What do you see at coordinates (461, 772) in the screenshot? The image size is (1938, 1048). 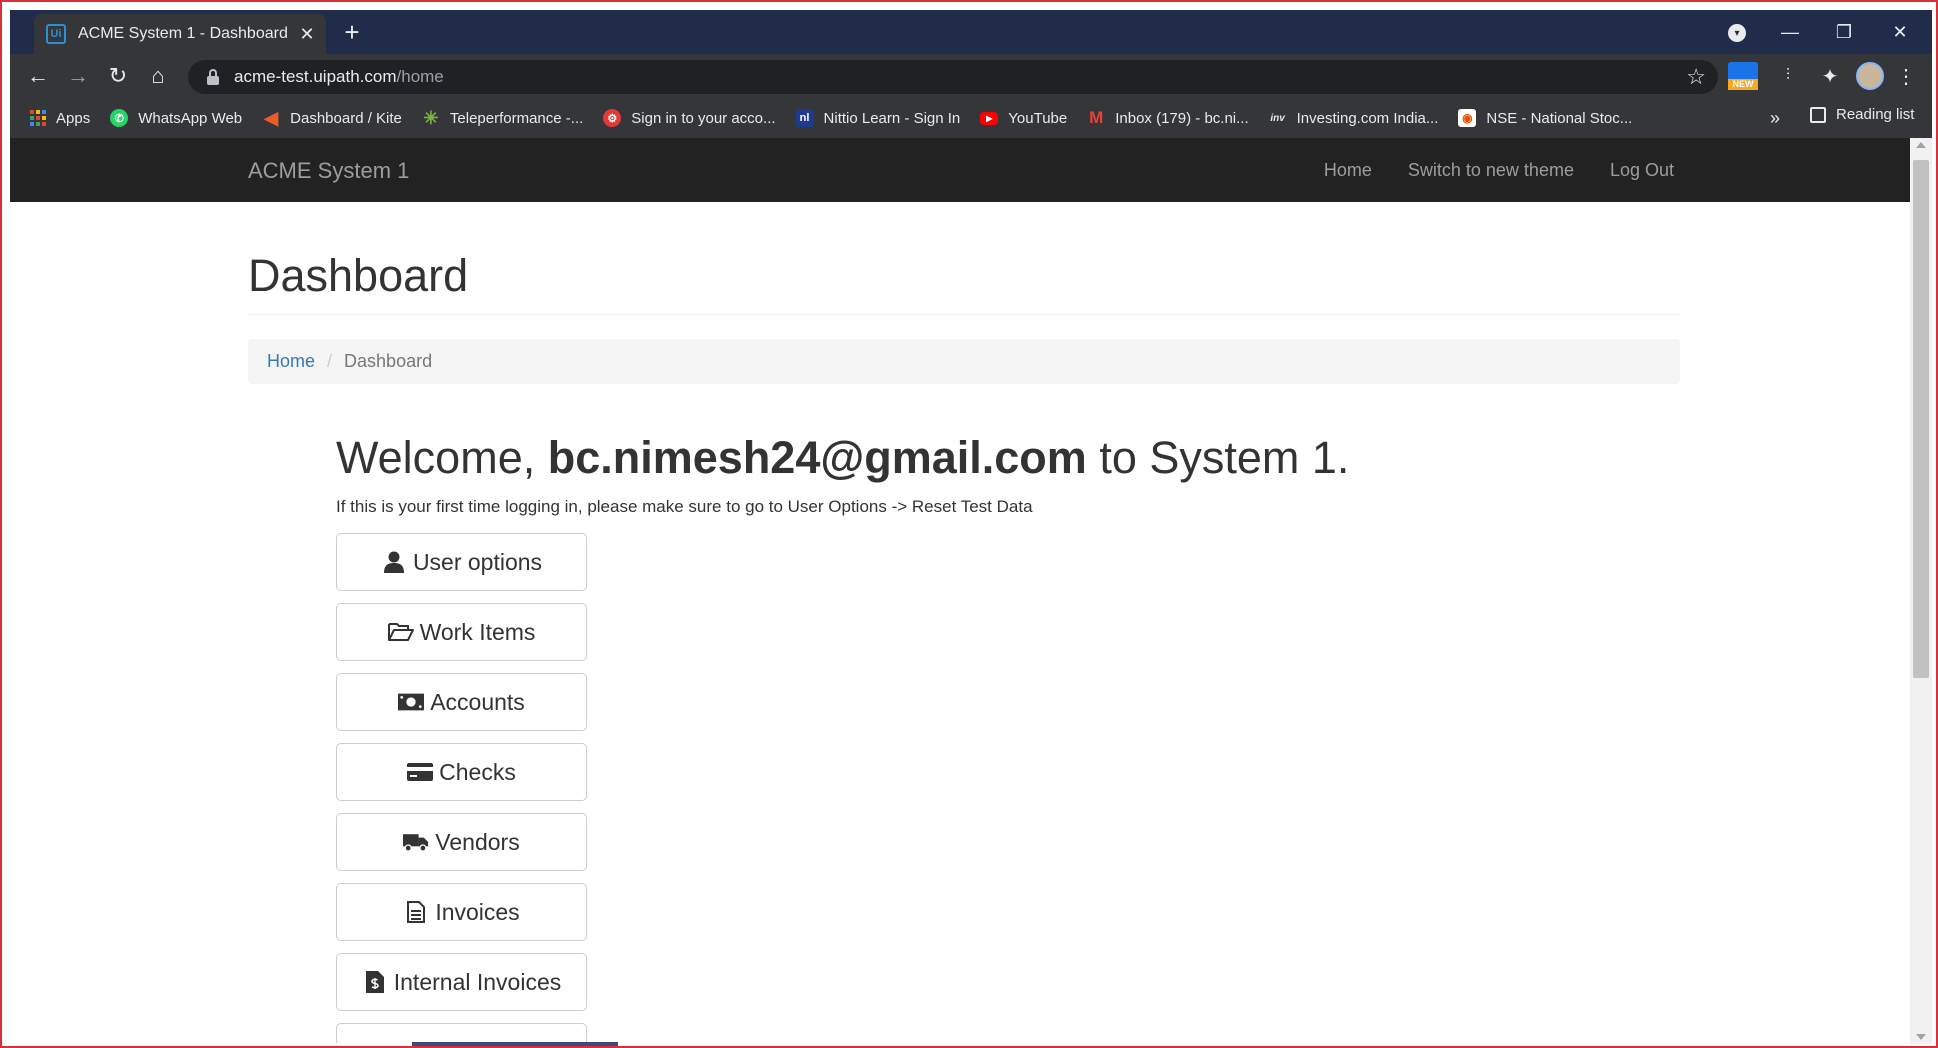 I see `checks-button: Checks` at bounding box center [461, 772].